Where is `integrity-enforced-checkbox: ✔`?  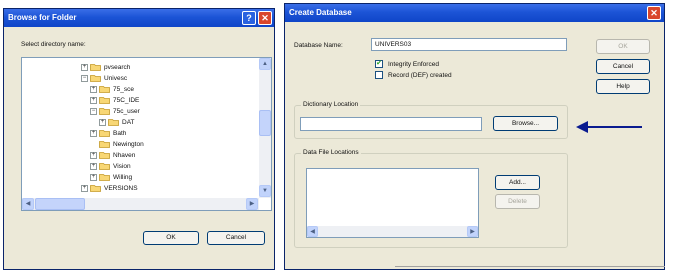 integrity-enforced-checkbox: ✔ is located at coordinates (379, 64).